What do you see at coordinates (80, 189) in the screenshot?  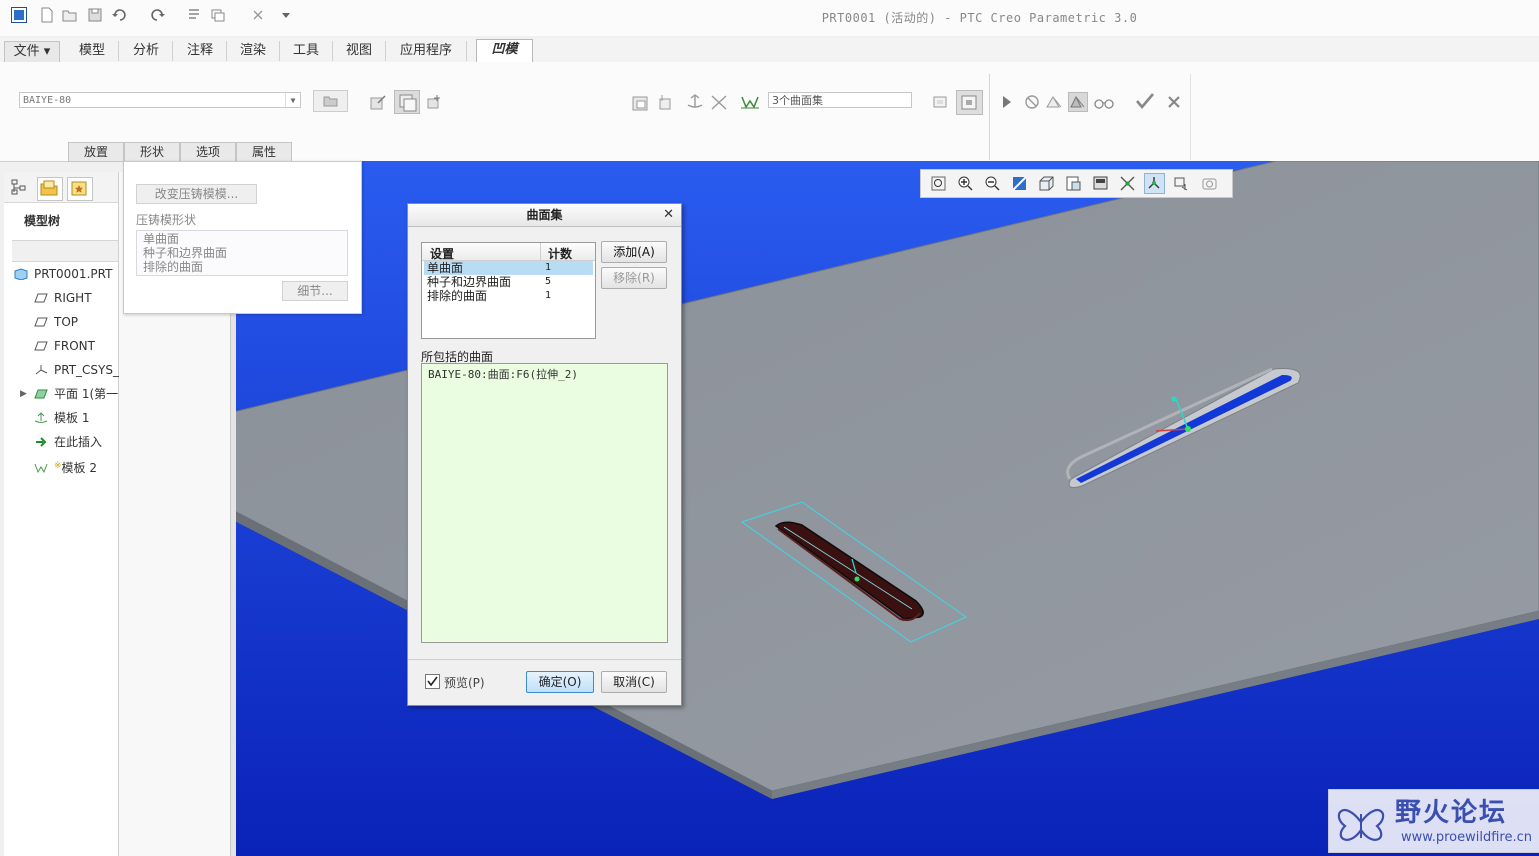 I see `favorites-tab-icon` at bounding box center [80, 189].